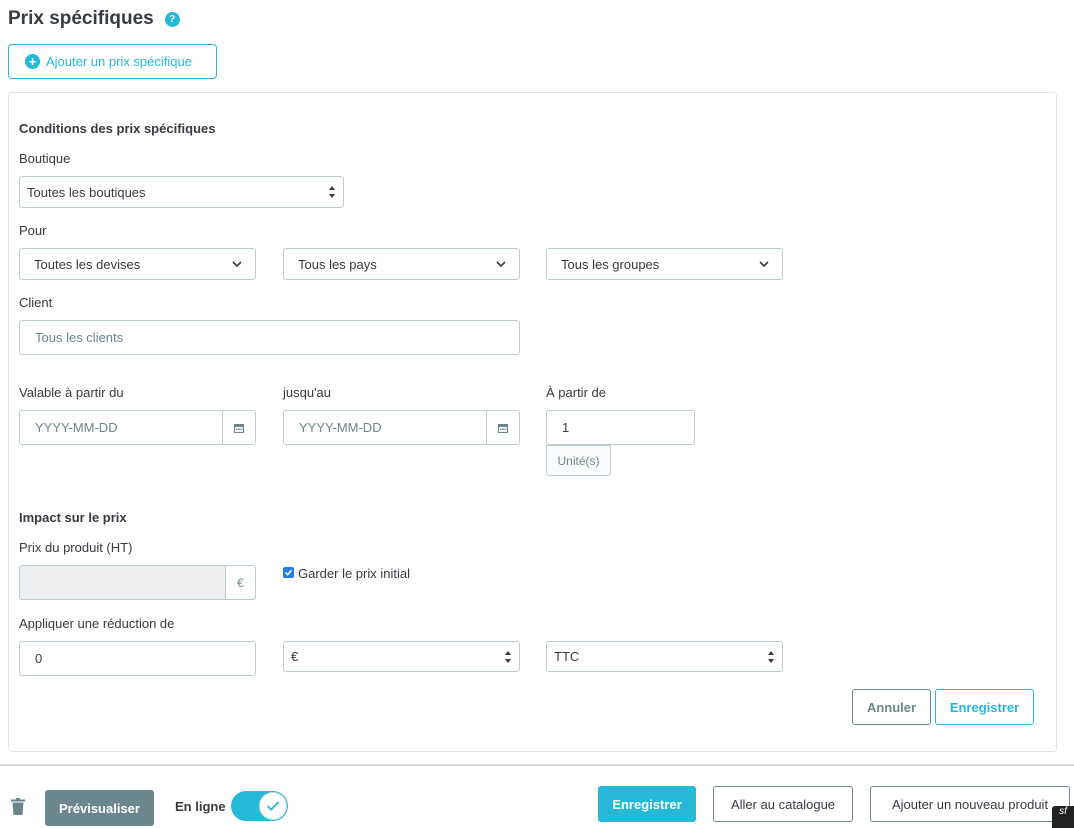 The image size is (1074, 828). I want to click on help-icon: ?, so click(172, 19).